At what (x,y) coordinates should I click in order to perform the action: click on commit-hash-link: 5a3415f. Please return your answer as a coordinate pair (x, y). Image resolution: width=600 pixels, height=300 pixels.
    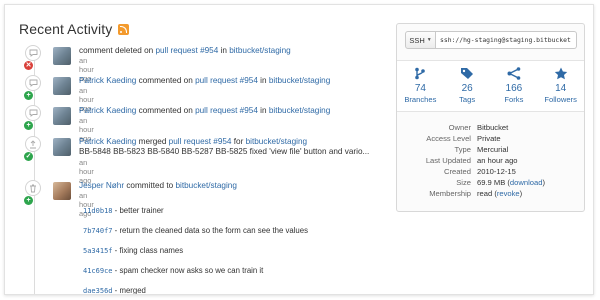
    Looking at the image, I should click on (98, 251).